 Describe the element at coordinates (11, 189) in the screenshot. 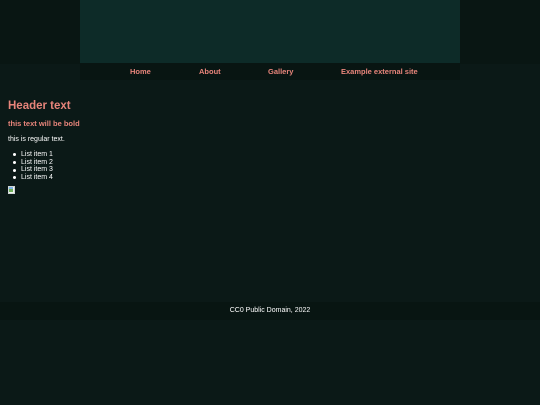

I see `broken-image-icon` at that location.